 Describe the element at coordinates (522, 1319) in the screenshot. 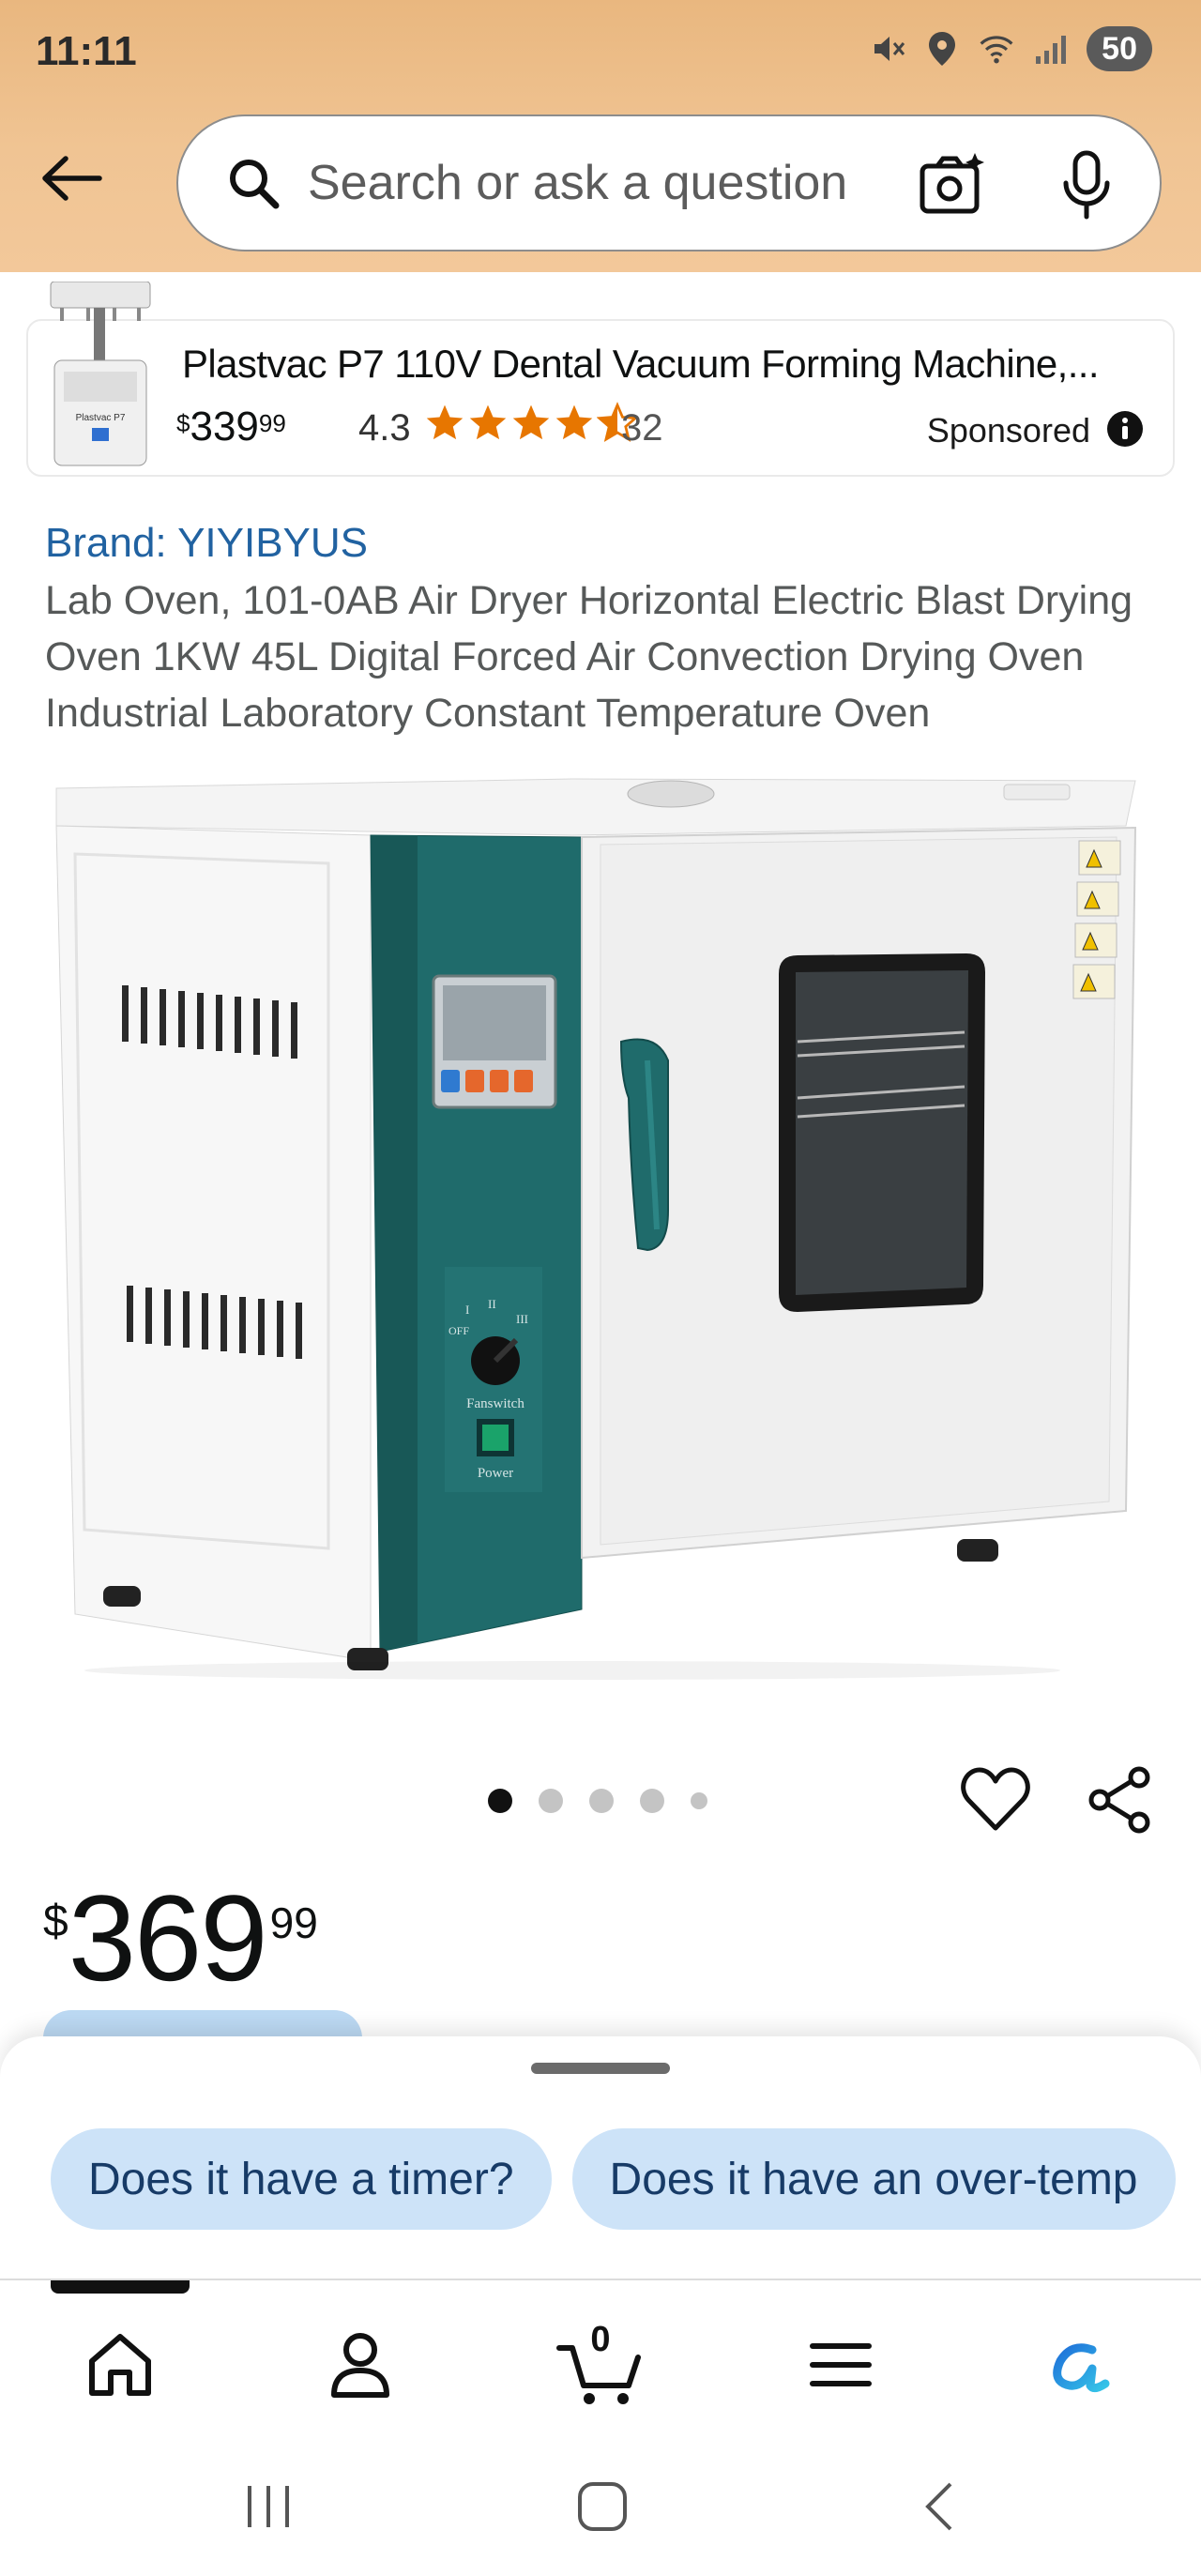

I see `switch-position-label: III` at that location.